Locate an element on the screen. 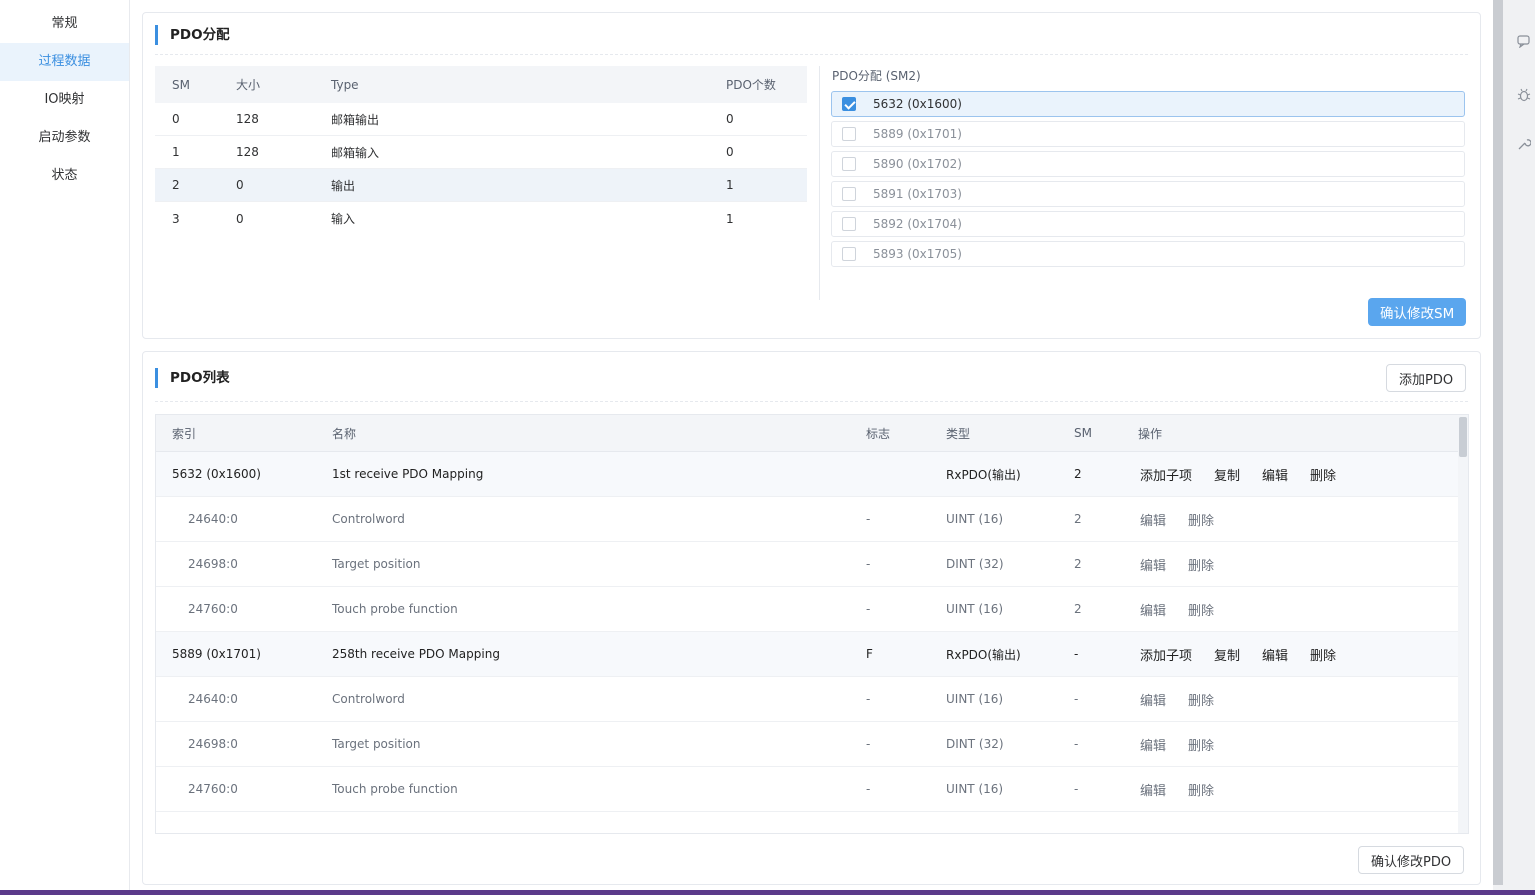  sm-row: 1 128 邮箱输入 0 is located at coordinates (481, 152).